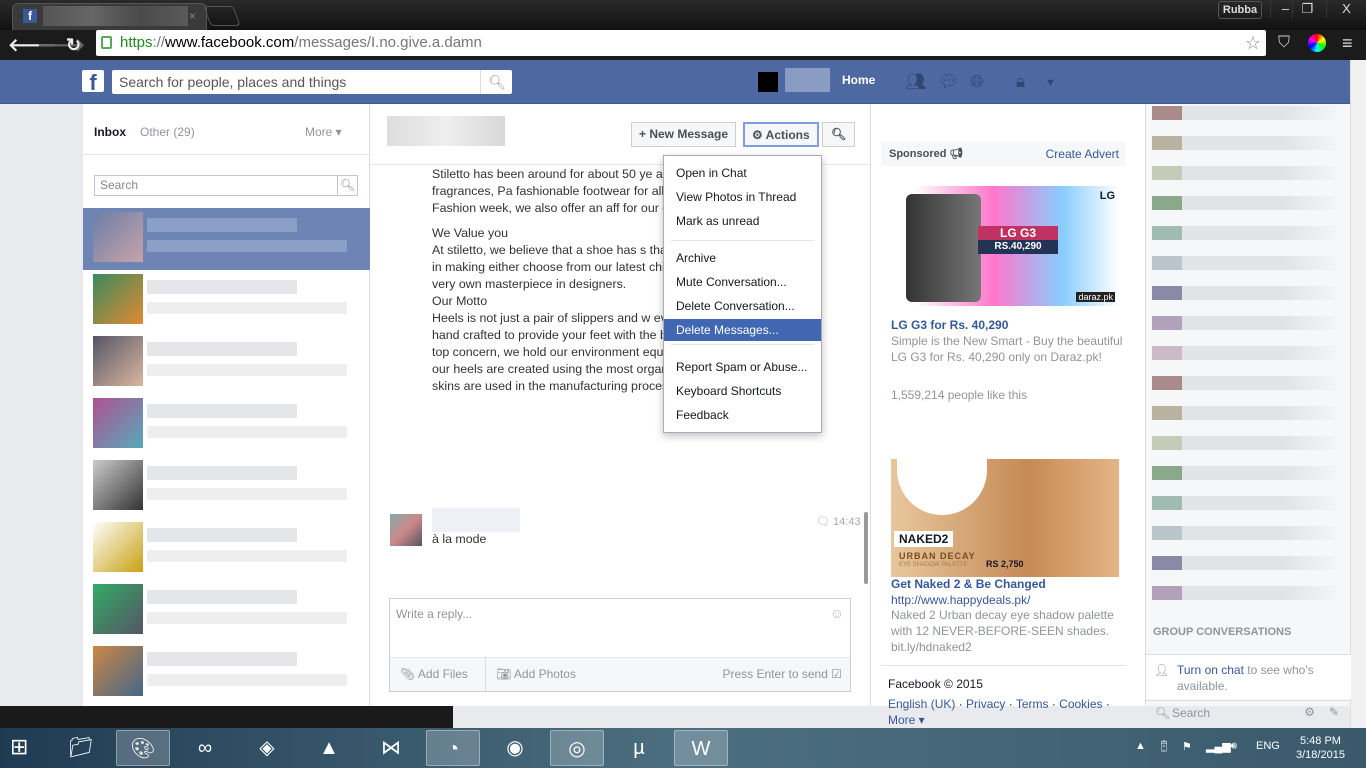 The height and width of the screenshot is (768, 1366). Describe the element at coordinates (1082, 154) in the screenshot. I see `create-advert-link: Create Advert` at that location.